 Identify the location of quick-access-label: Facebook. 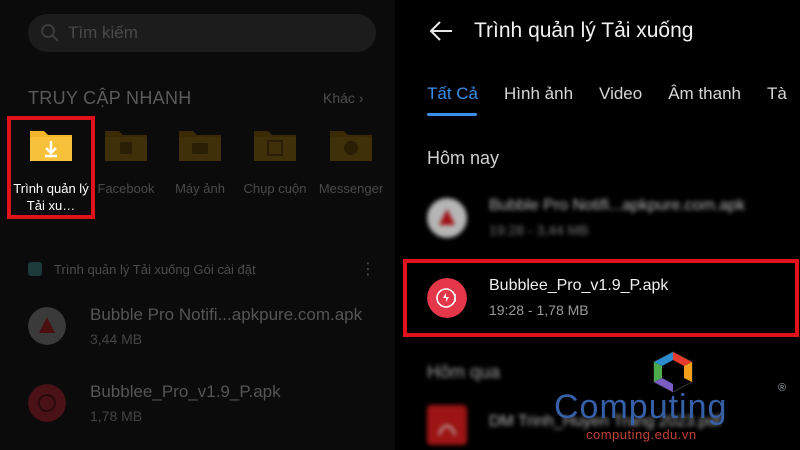
(126, 188).